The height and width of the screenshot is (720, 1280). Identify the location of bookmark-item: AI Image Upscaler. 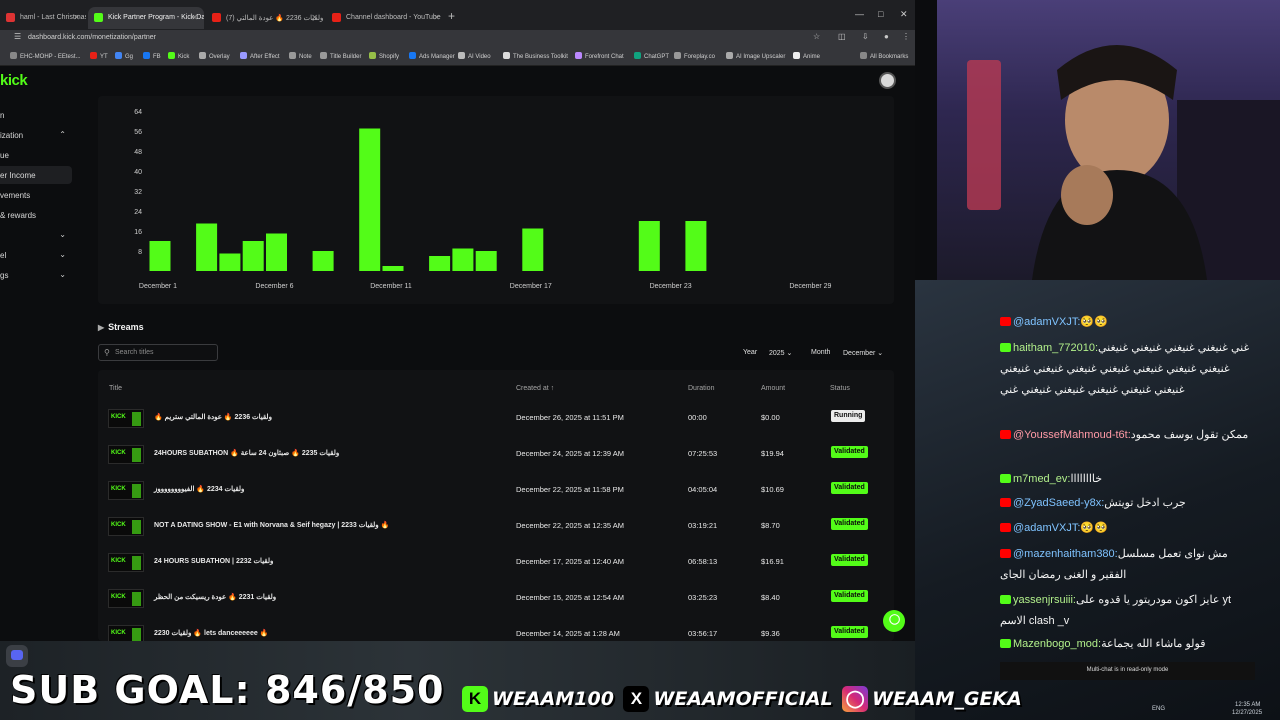
(755, 56).